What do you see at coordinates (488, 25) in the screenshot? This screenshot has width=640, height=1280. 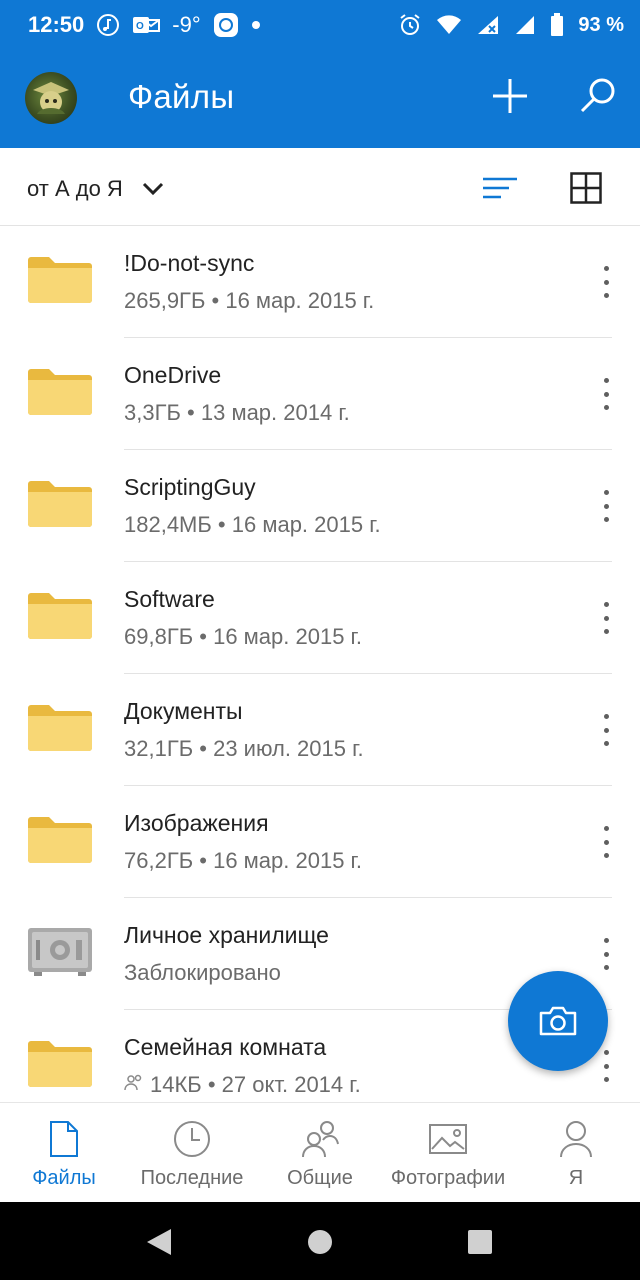 I see `signal-x-icon` at bounding box center [488, 25].